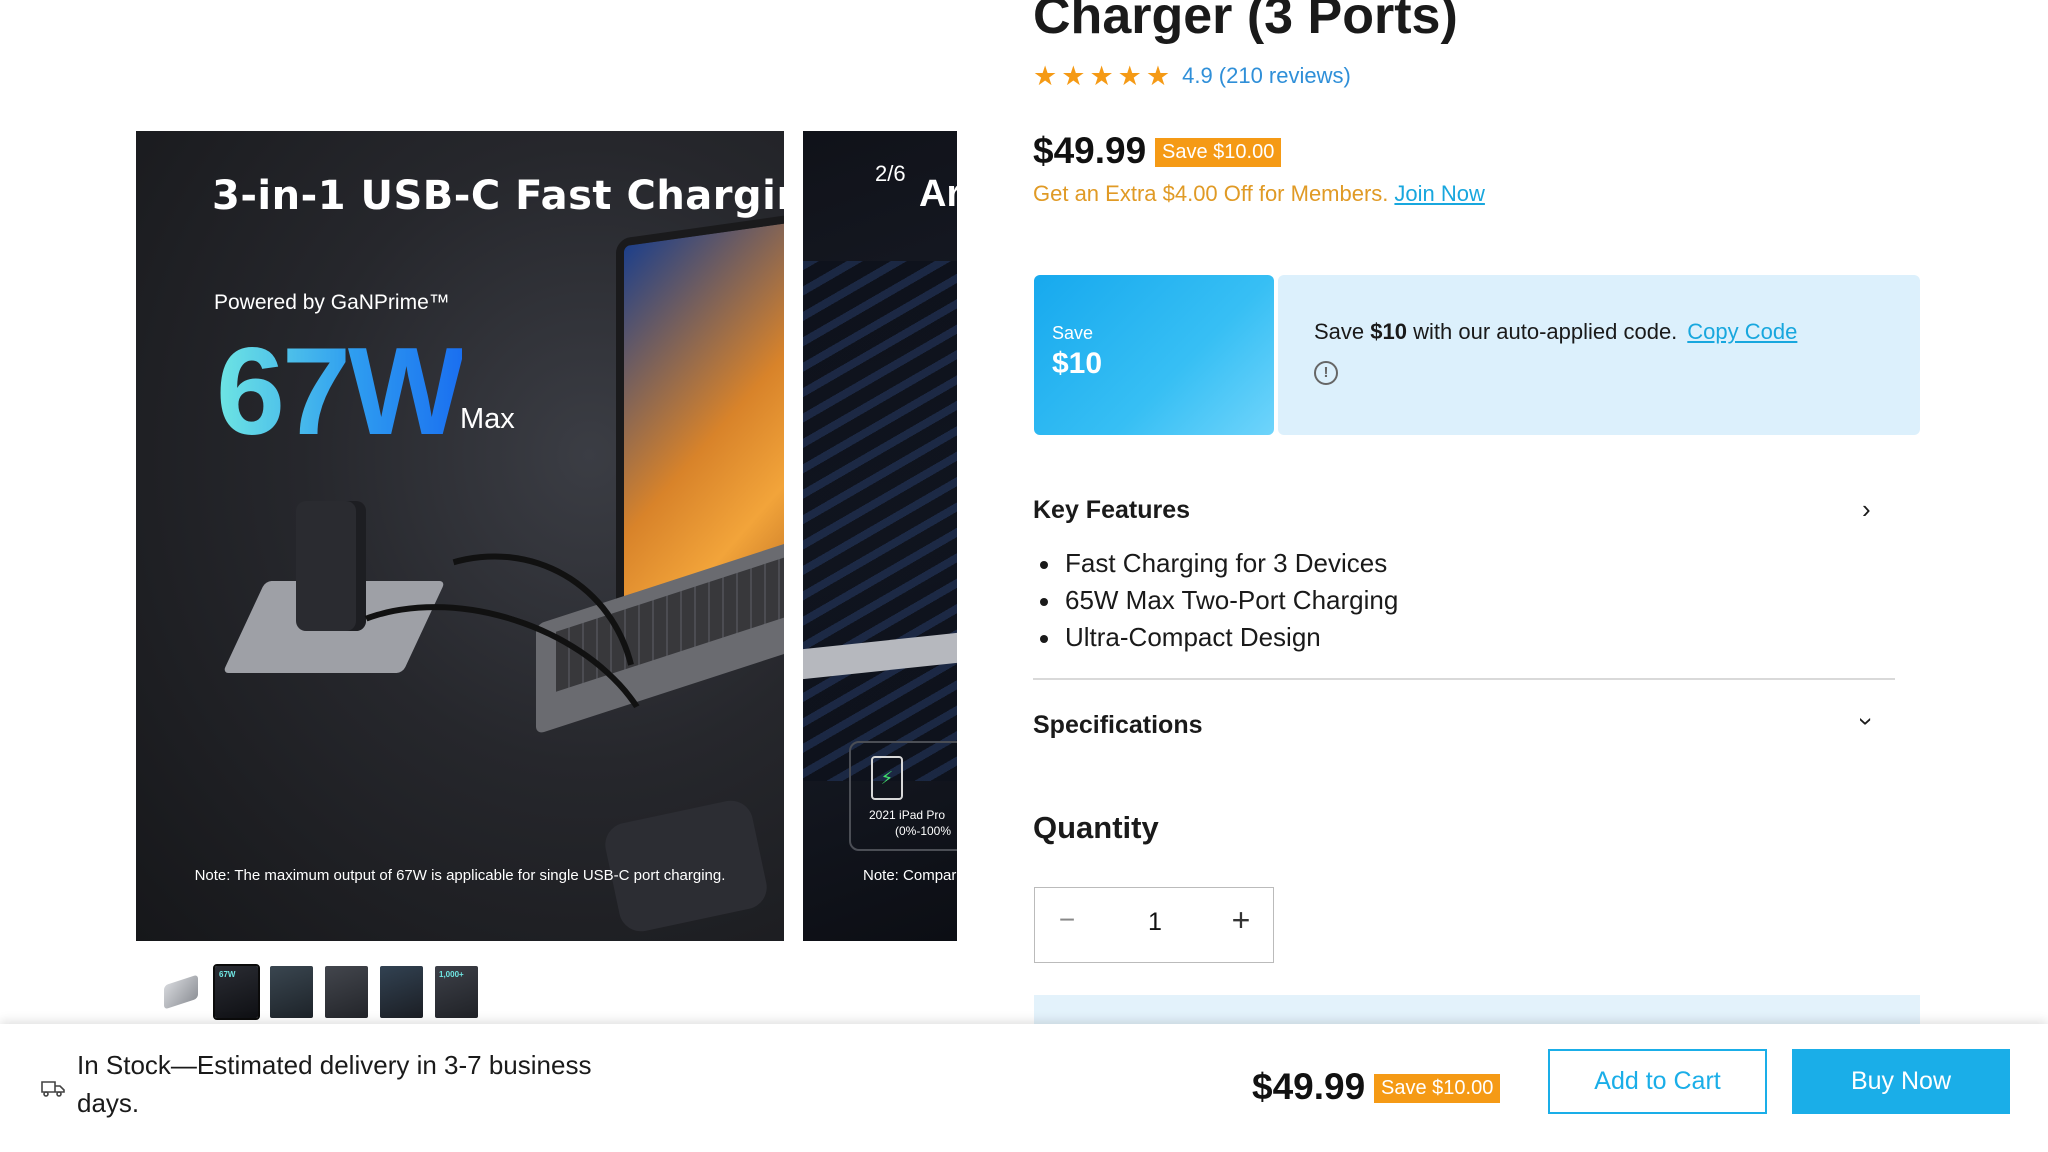 The width and height of the screenshot is (2048, 1152). I want to click on device-badge-range: (0%-100%, so click(923, 831).